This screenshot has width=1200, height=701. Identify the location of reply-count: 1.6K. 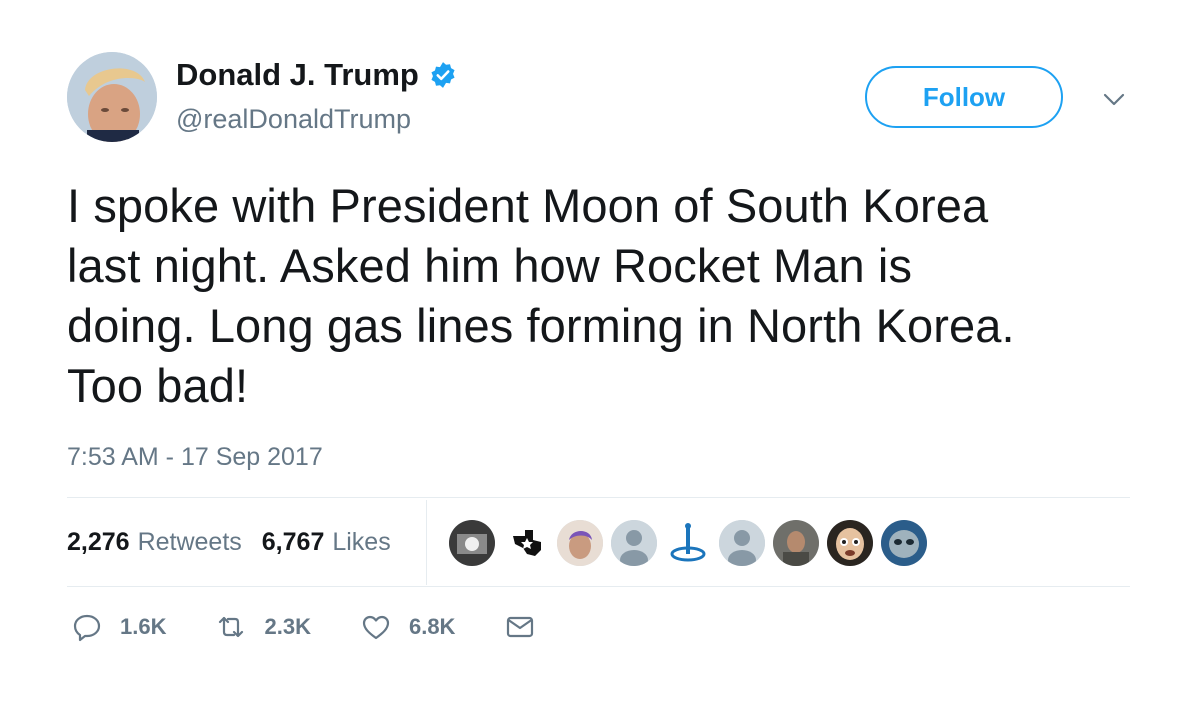
(143, 626).